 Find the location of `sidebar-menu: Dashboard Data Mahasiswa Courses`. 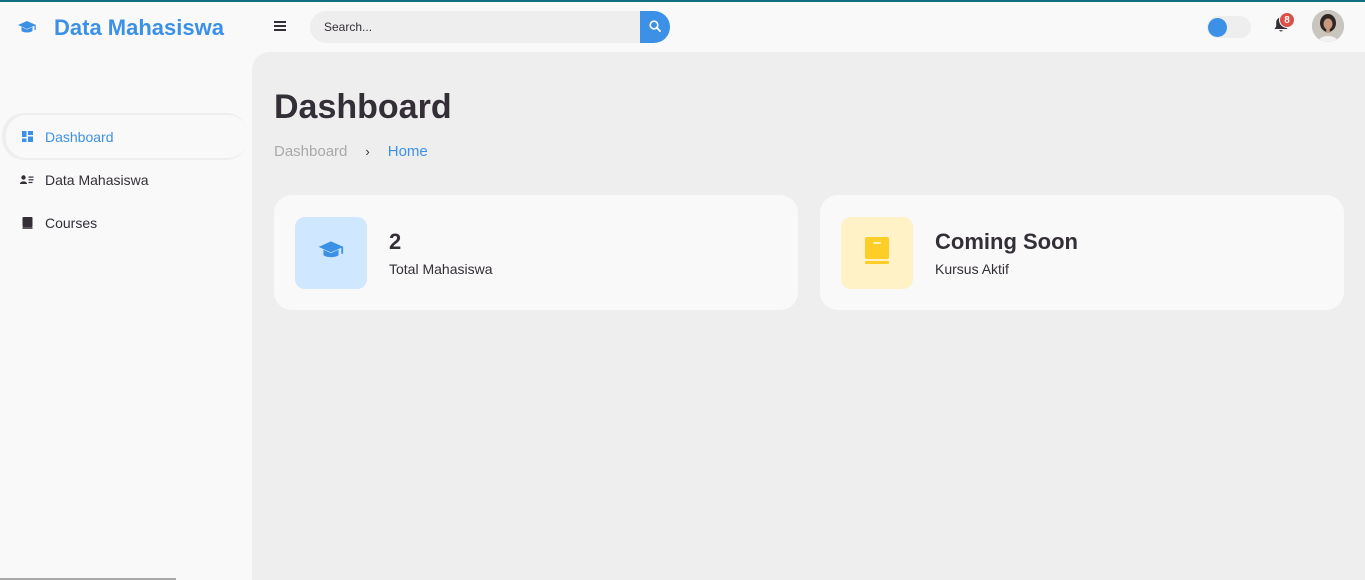

sidebar-menu: Dashboard Data Mahasiswa Courses is located at coordinates (126, 179).